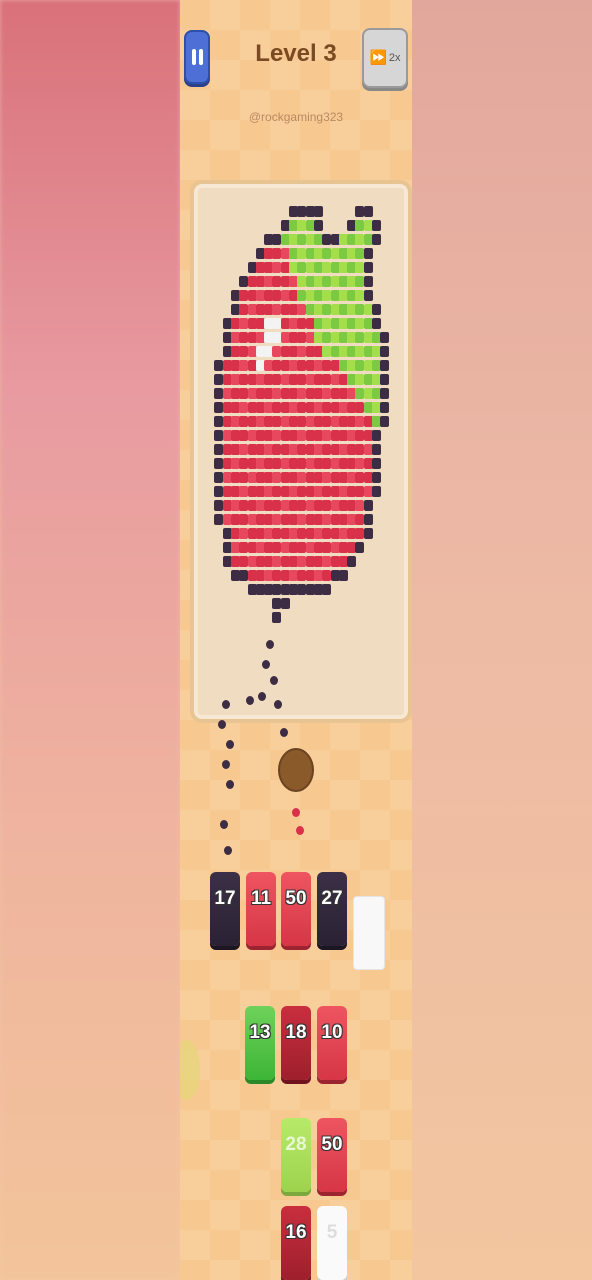 This screenshot has height=1280, width=592. I want to click on grid-tile: 13, so click(260, 1043).